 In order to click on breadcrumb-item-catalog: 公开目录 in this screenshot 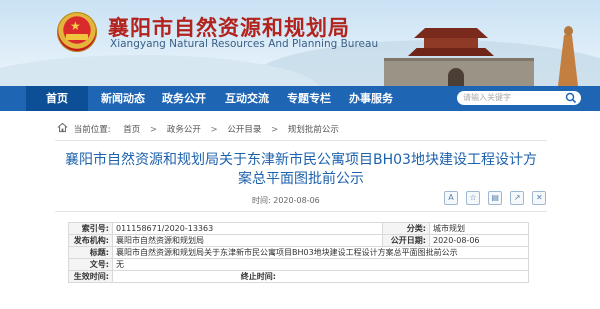, I will do `click(244, 130)`.